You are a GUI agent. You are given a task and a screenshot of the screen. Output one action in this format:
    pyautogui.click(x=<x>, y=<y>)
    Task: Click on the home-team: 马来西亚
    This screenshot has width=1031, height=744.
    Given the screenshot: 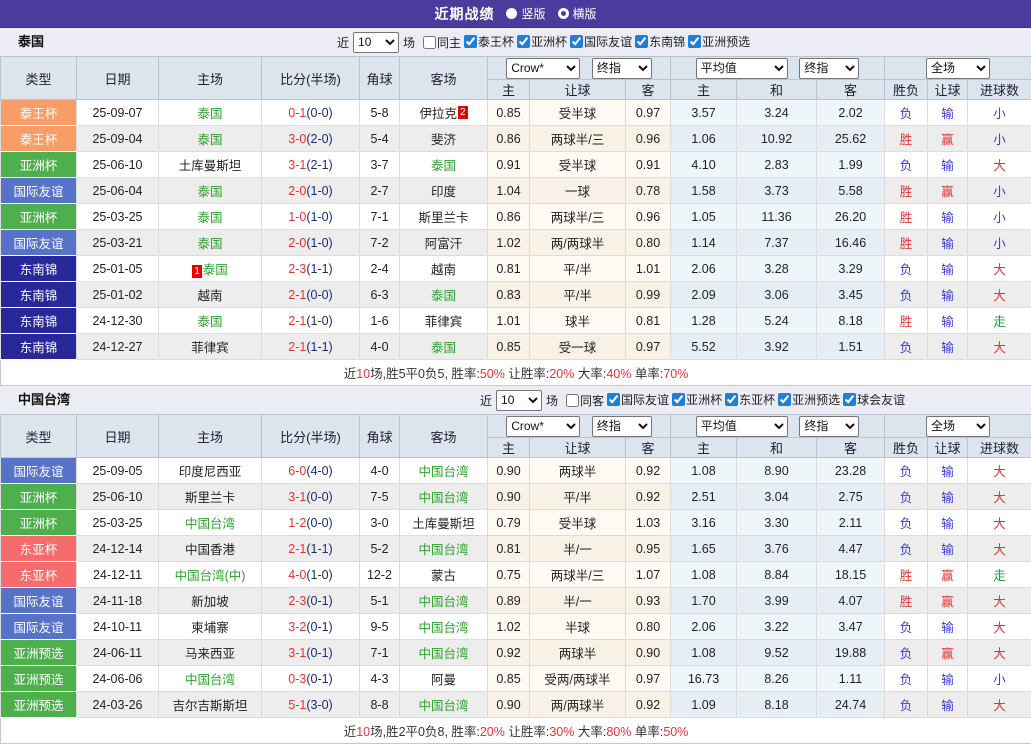 What is the action you would take?
    pyautogui.click(x=210, y=653)
    